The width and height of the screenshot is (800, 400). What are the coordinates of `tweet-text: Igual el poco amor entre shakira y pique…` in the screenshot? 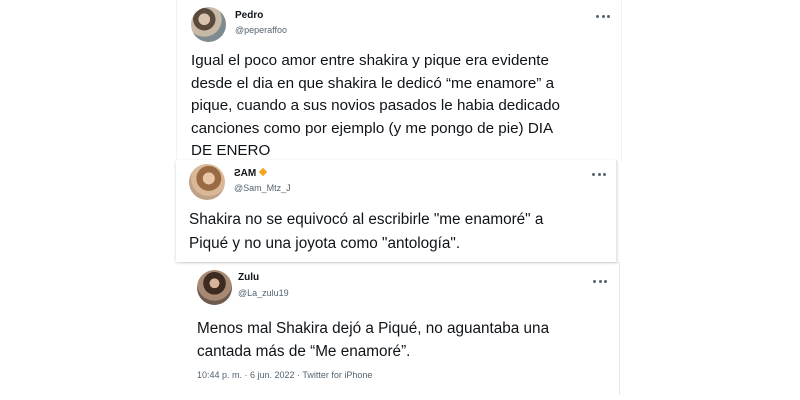 It's located at (375, 106).